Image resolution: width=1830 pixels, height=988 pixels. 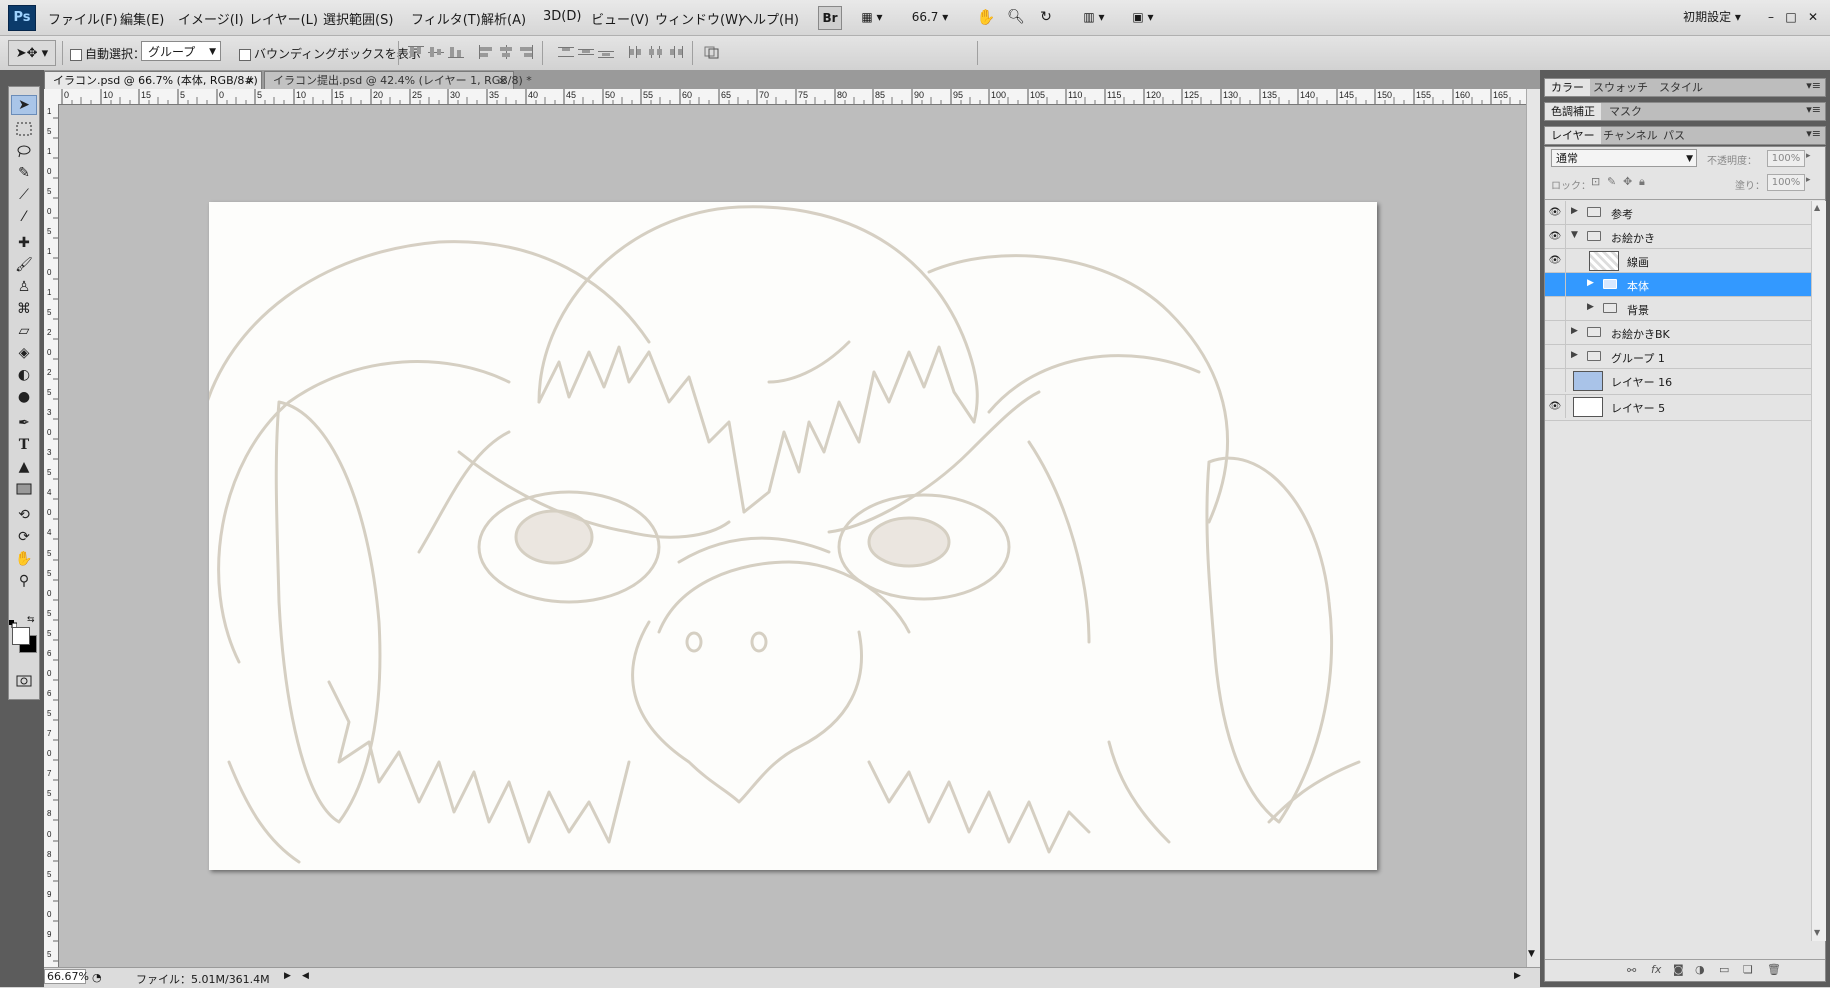 What do you see at coordinates (1817, 207) in the screenshot?
I see `scroll-up-icon: ▲` at bounding box center [1817, 207].